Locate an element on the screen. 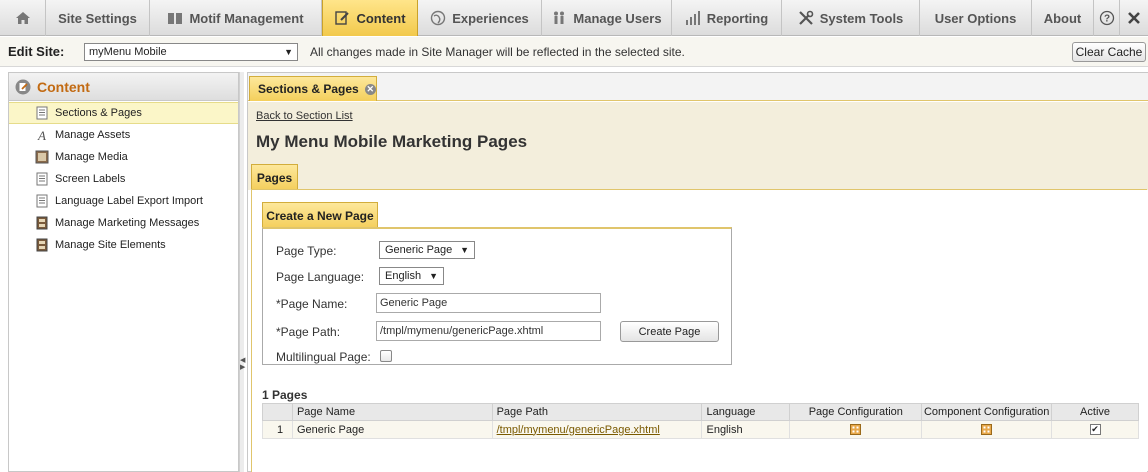 The height and width of the screenshot is (472, 1148). nav-user-options-label: User Options is located at coordinates (975, 18).